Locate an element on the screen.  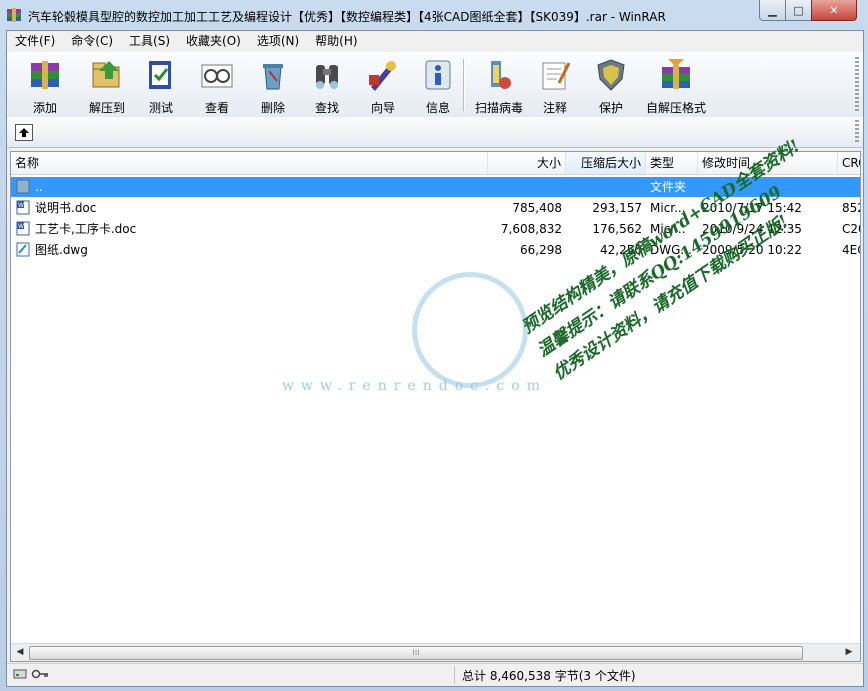
add-archive-icon is located at coordinates (45, 75).